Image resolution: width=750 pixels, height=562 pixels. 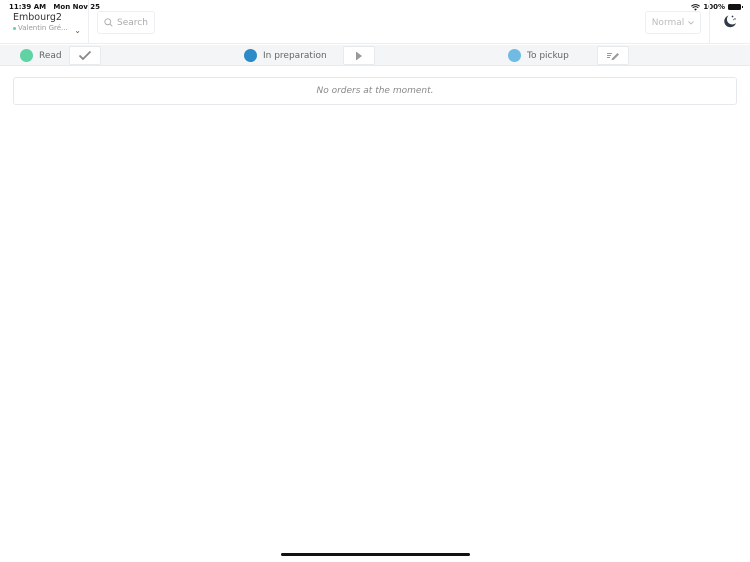 I want to click on empty-message: No orders at the moment., so click(x=375, y=91).